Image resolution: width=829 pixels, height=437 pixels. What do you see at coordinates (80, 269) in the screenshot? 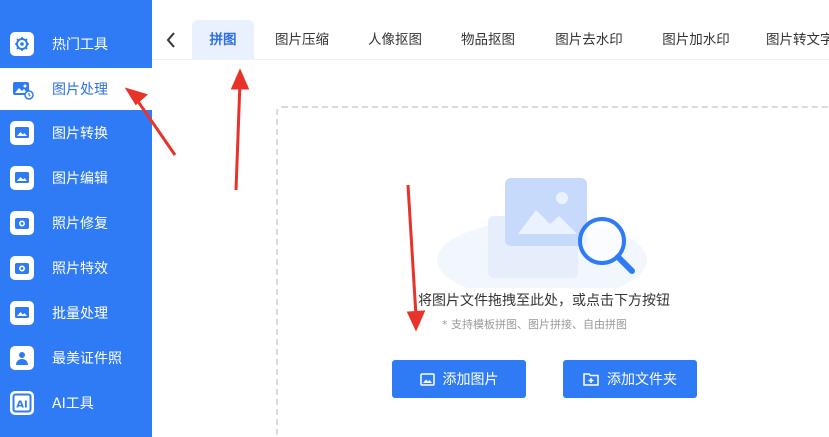
I see `sidebar-item-label: 照片特效` at bounding box center [80, 269].